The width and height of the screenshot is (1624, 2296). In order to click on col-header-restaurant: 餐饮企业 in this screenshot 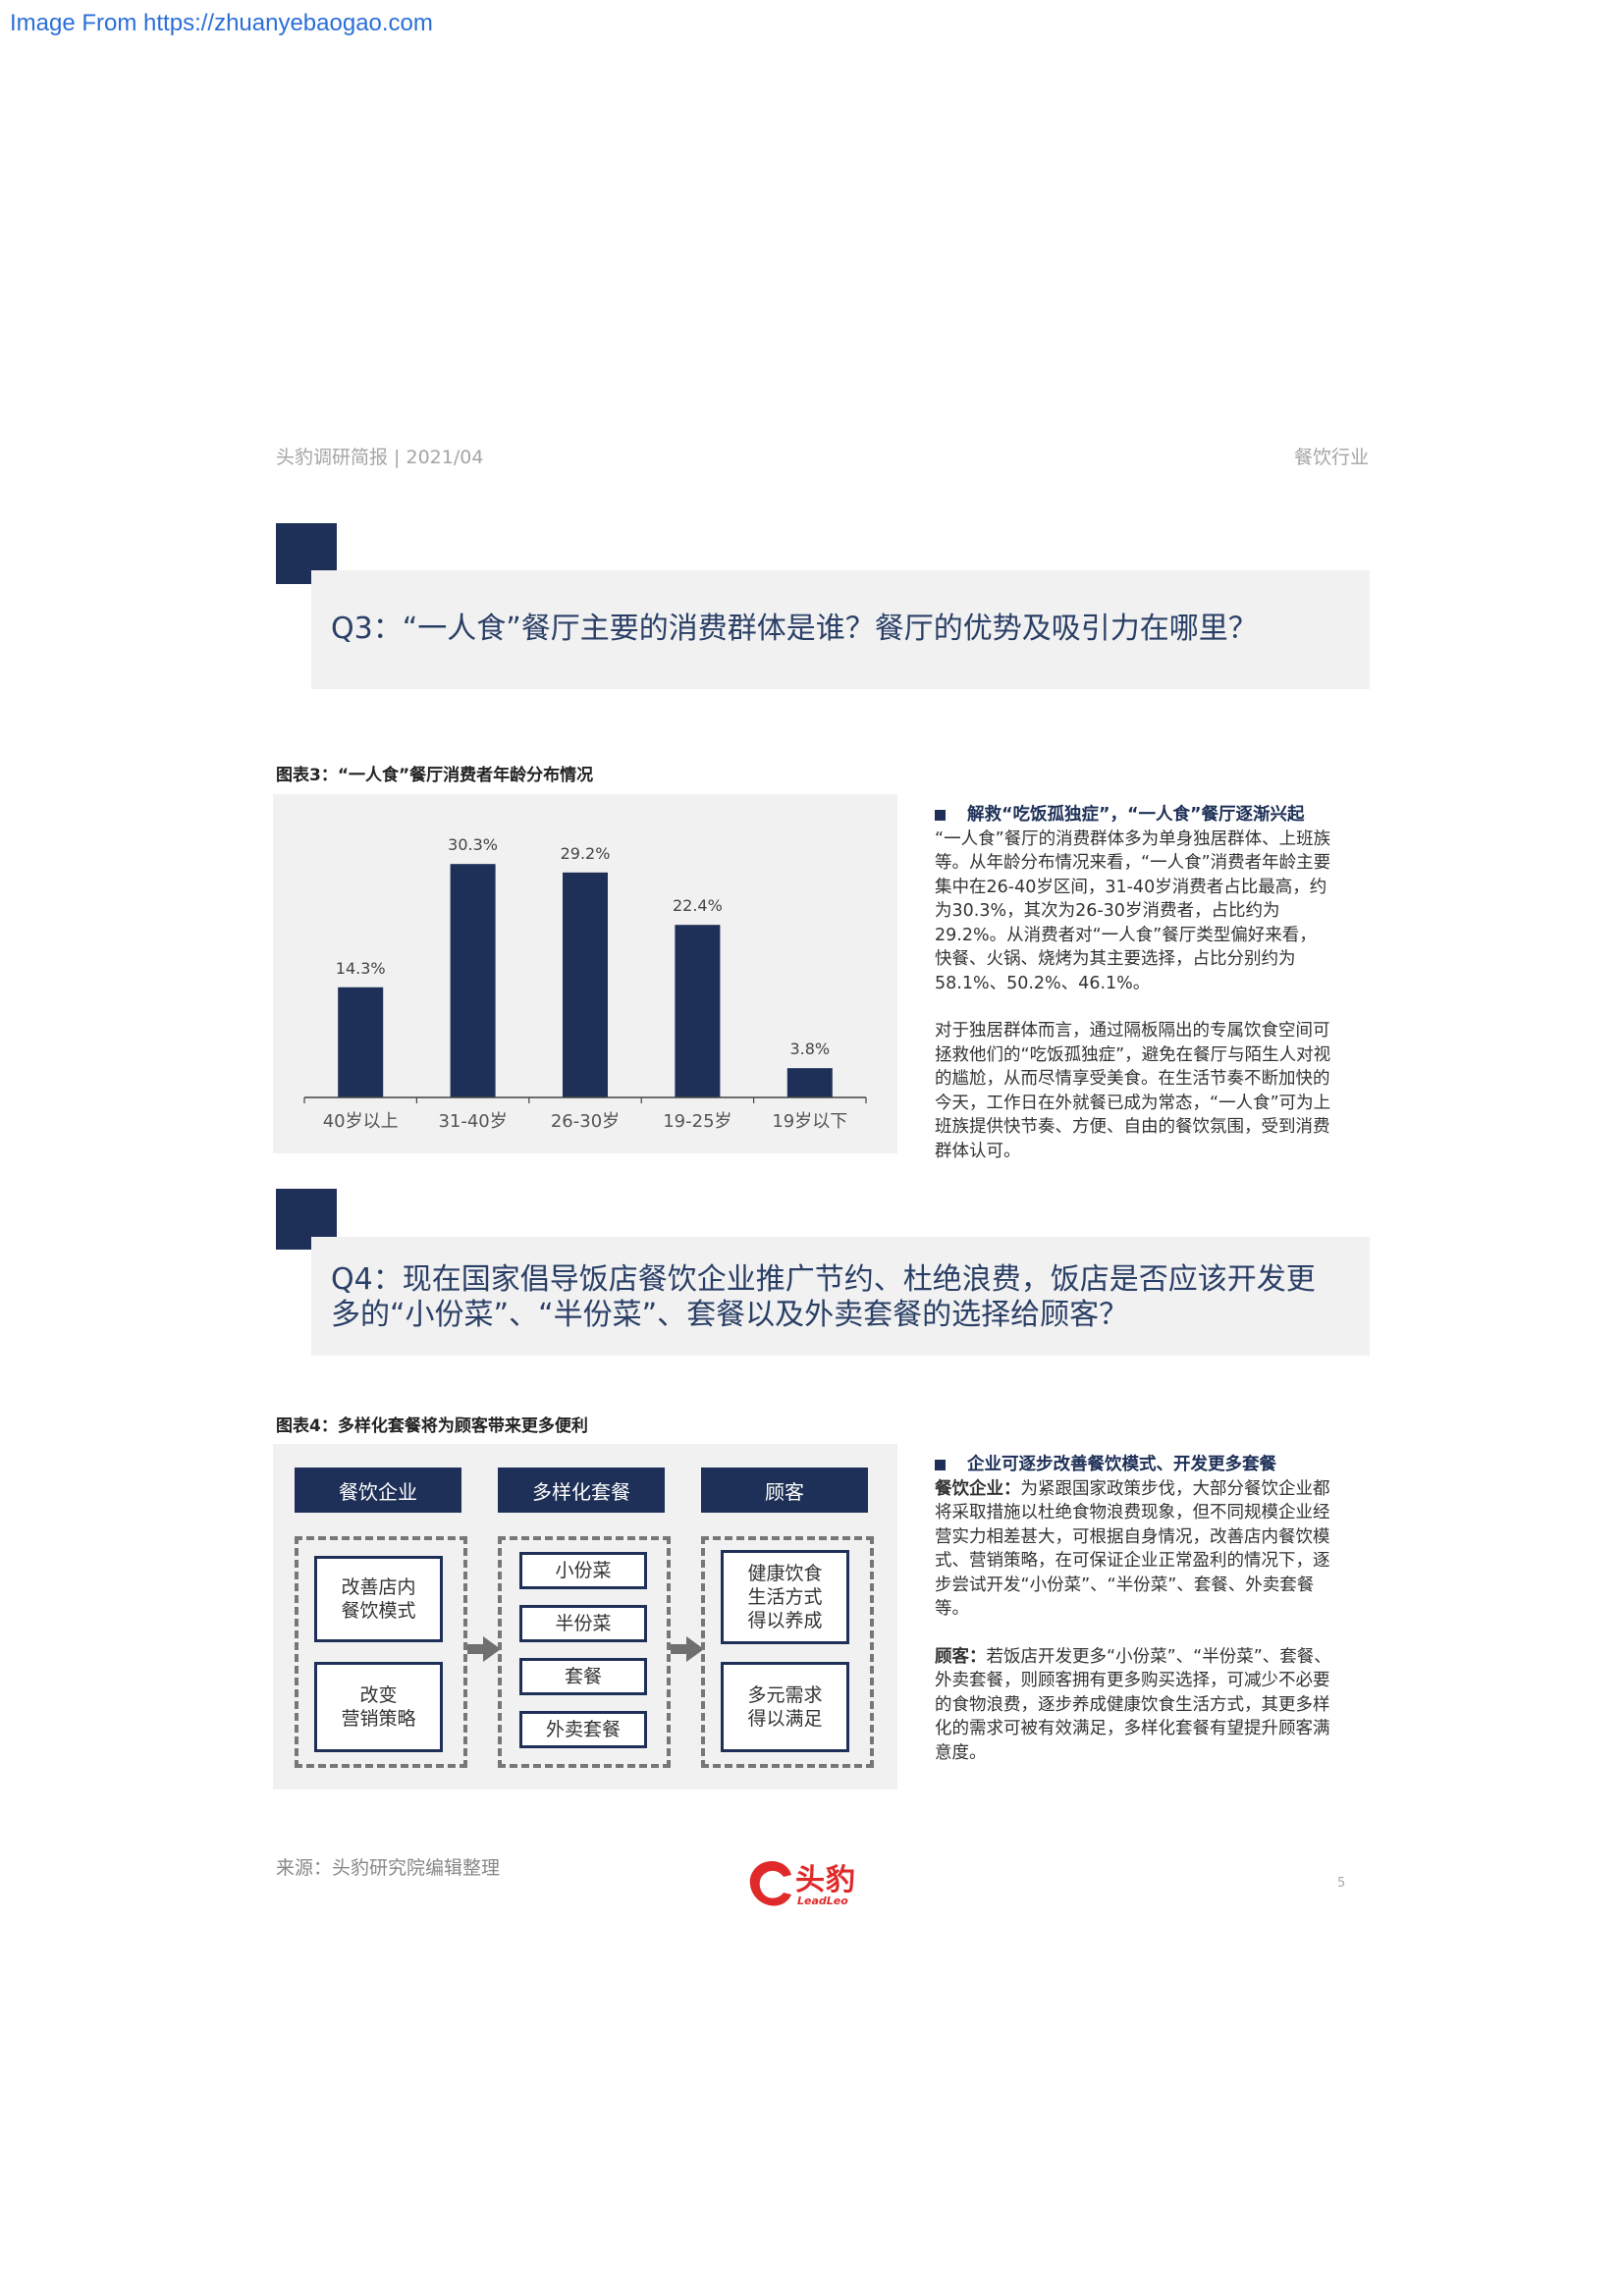, I will do `click(378, 1490)`.